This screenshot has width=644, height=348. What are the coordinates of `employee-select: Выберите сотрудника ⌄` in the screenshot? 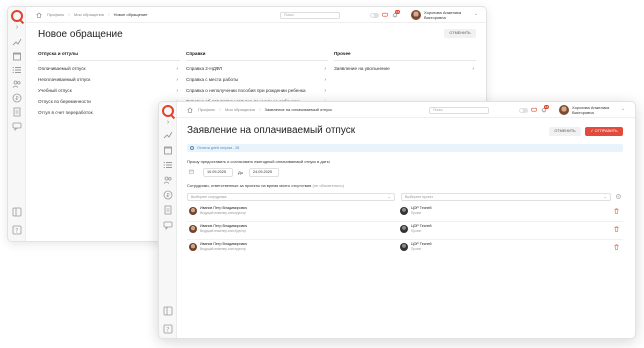 It's located at (291, 197).